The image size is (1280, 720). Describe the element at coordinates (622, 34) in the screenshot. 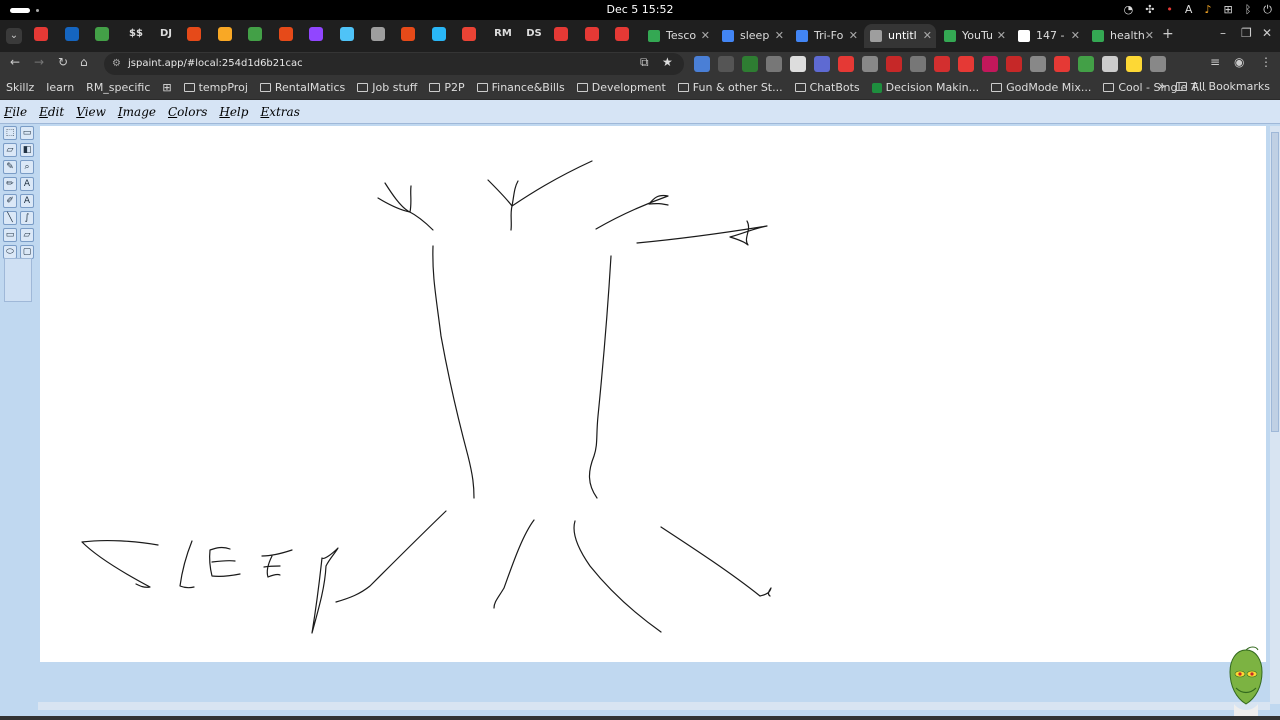

I see `pinned-tab-record-icon` at that location.